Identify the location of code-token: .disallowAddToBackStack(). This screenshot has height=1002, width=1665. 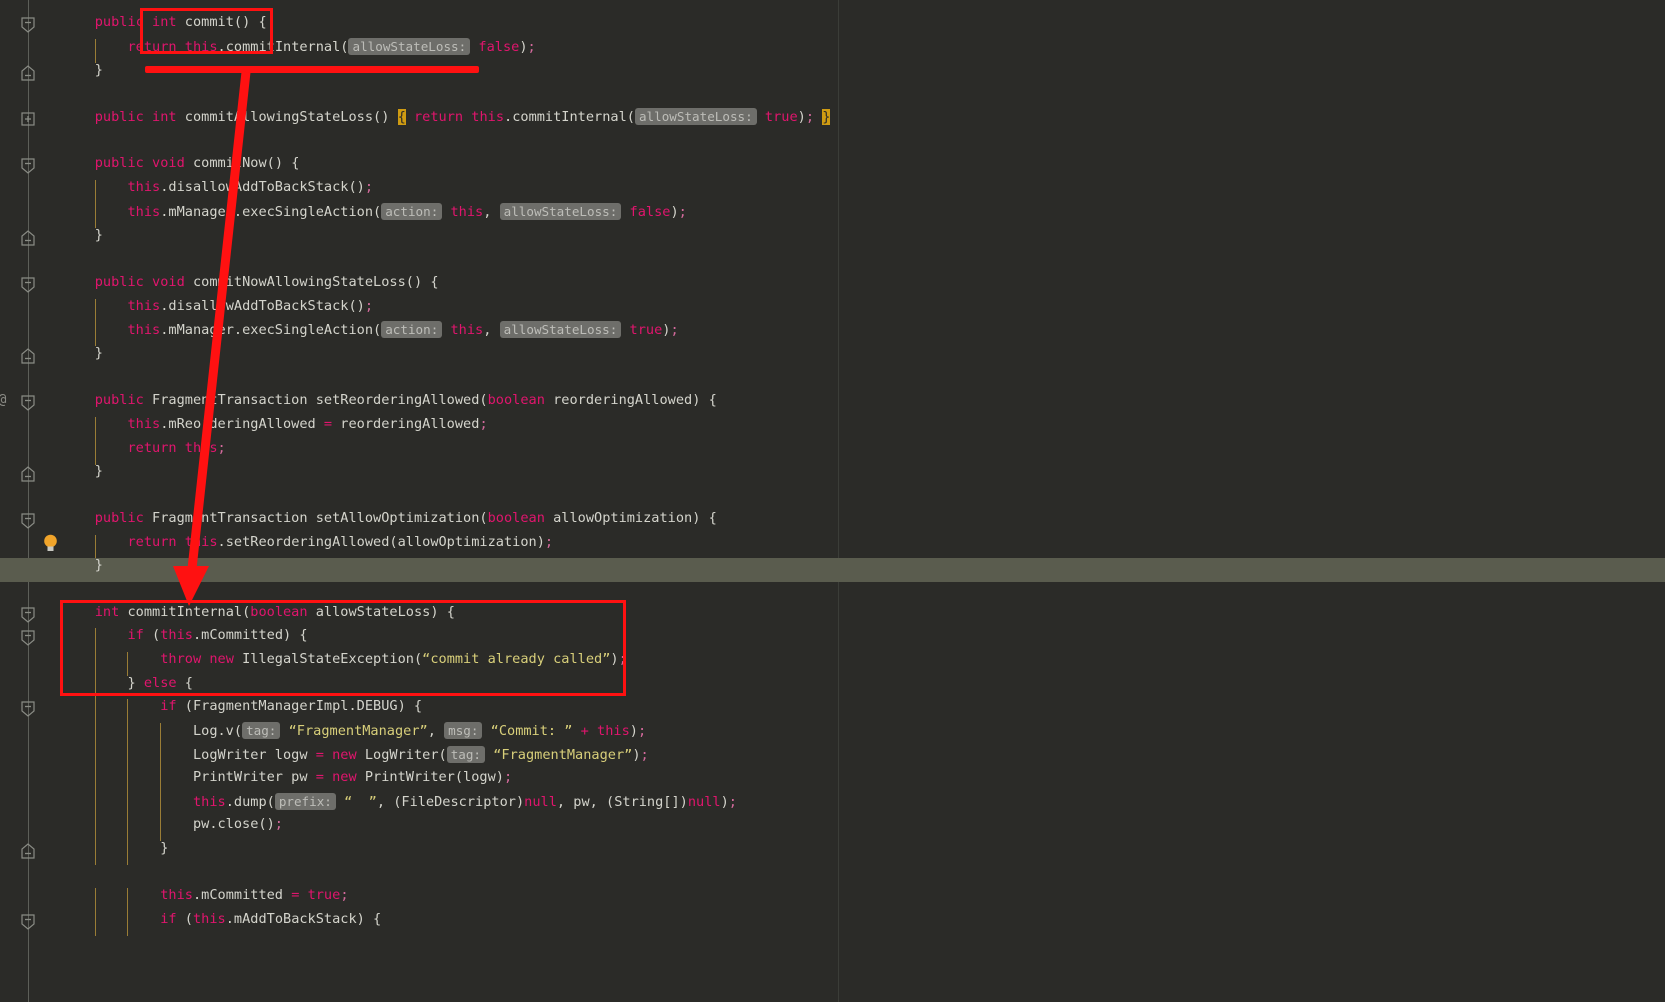
(262, 187).